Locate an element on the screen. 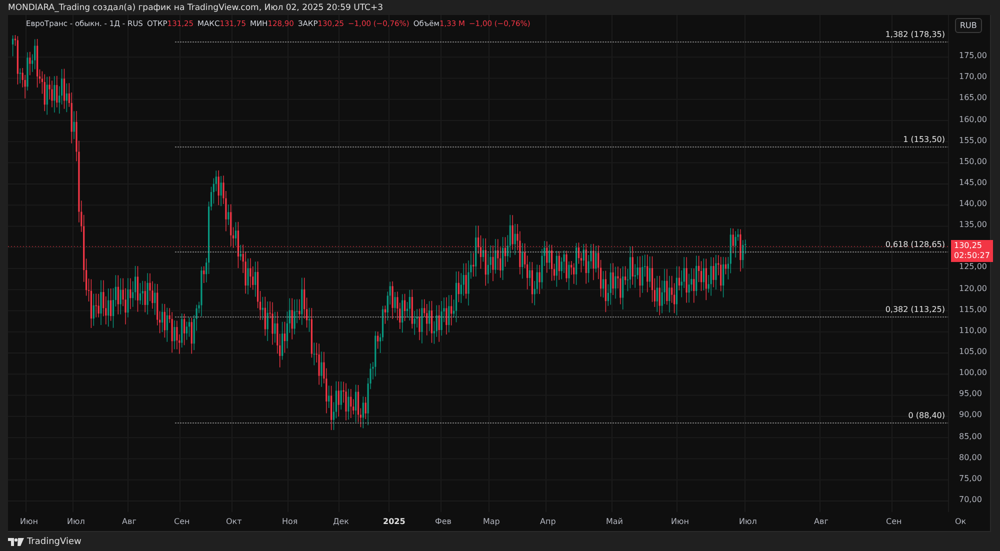 Image resolution: width=1000 pixels, height=551 pixels. time-axis-label: Май is located at coordinates (615, 521).